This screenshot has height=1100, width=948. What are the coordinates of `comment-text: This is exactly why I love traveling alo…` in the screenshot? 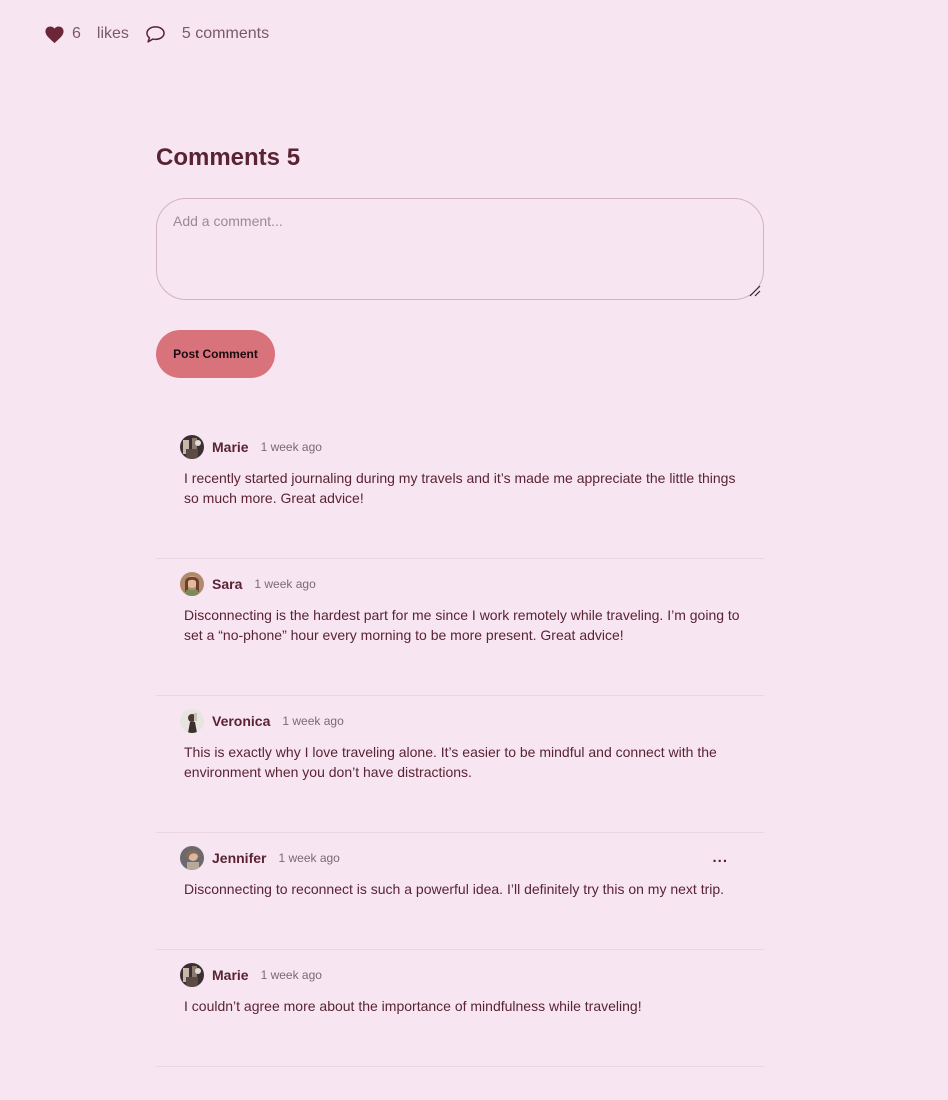 It's located at (450, 762).